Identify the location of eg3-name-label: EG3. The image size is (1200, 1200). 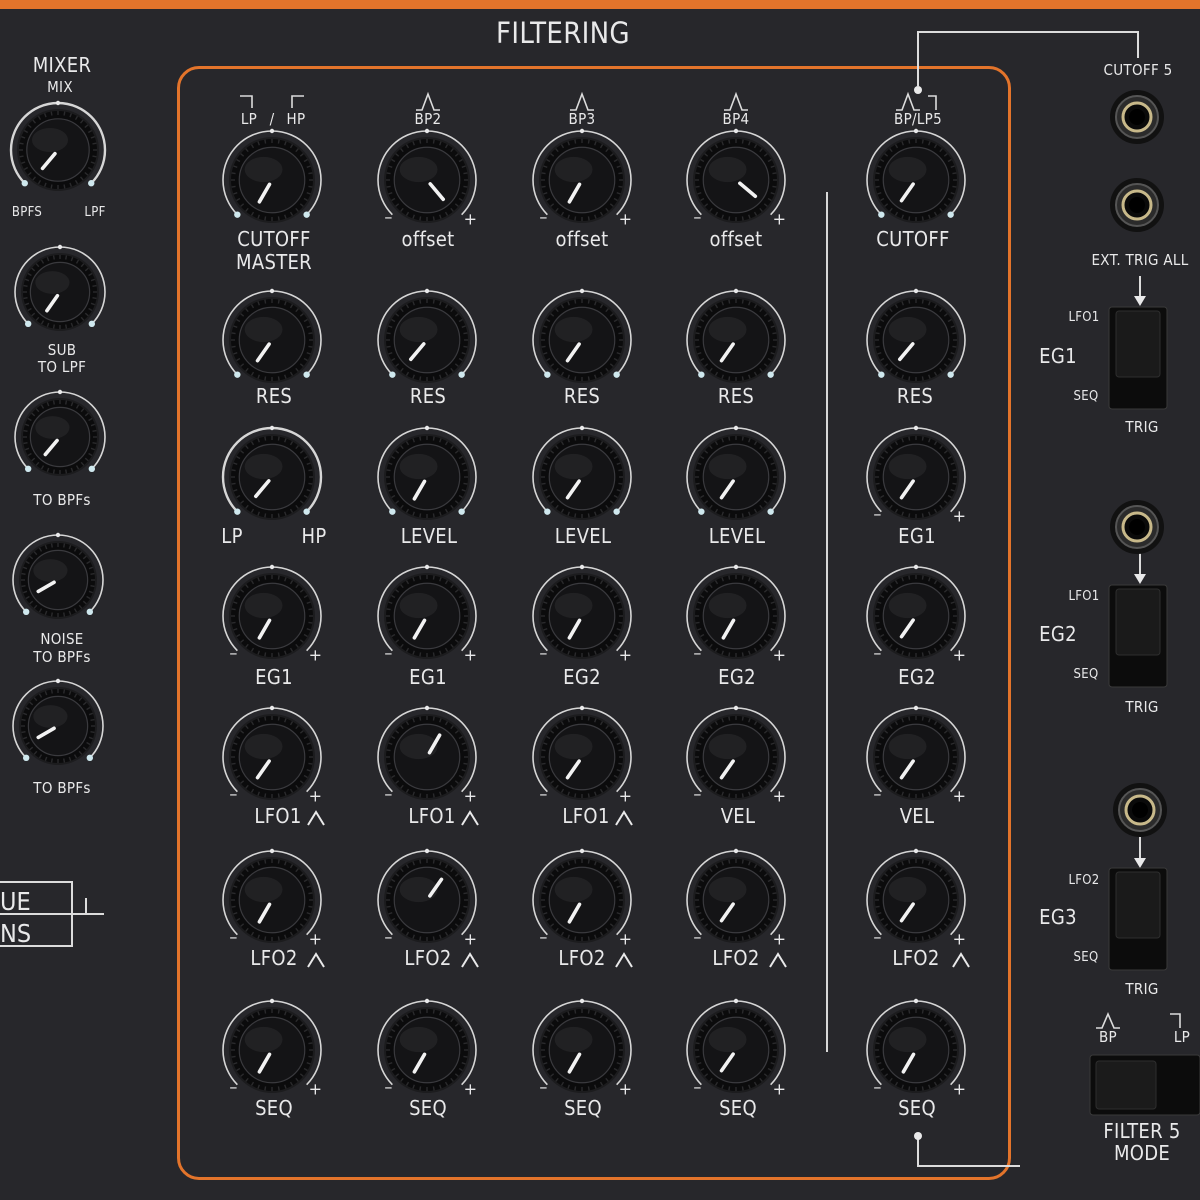
(1058, 917).